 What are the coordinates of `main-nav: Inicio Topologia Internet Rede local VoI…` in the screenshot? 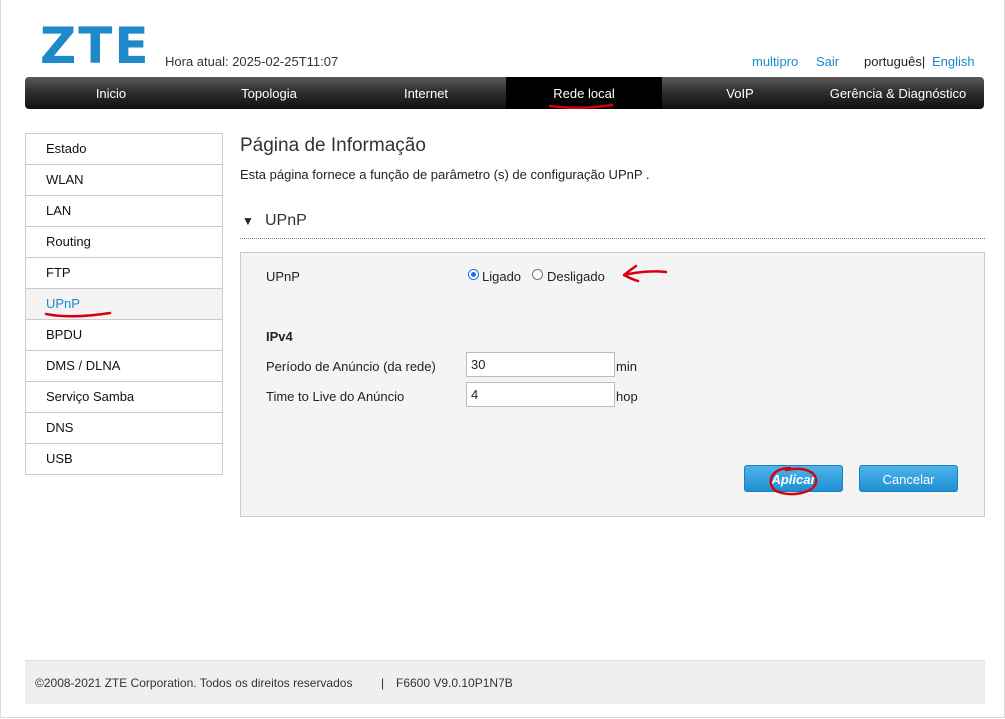 It's located at (504, 93).